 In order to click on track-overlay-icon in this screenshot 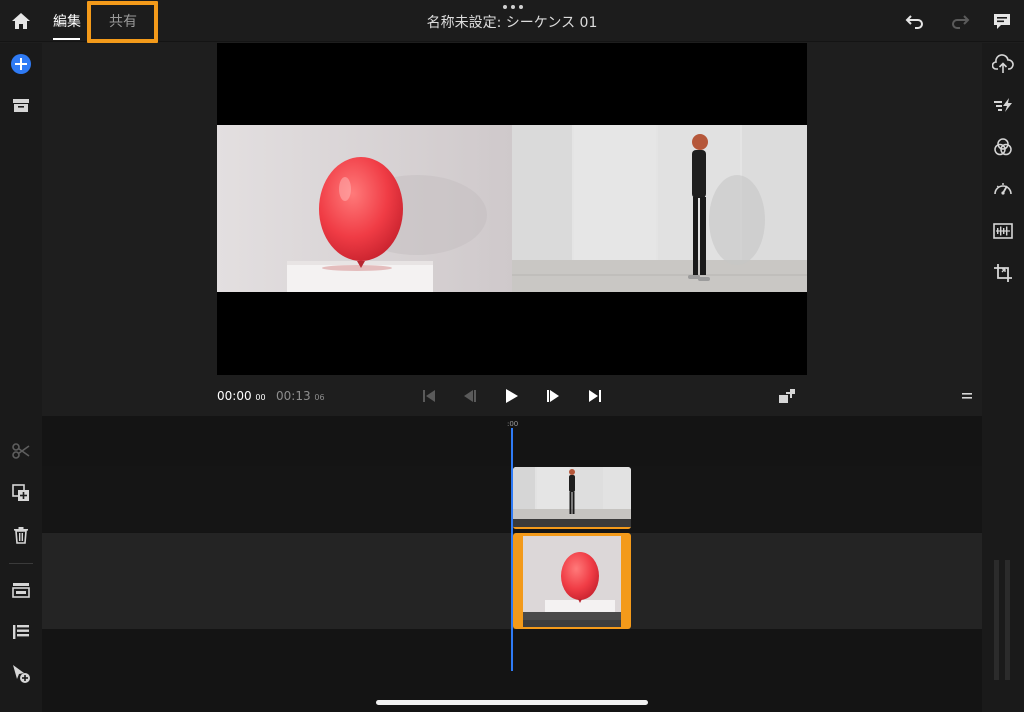, I will do `click(21, 590)`.